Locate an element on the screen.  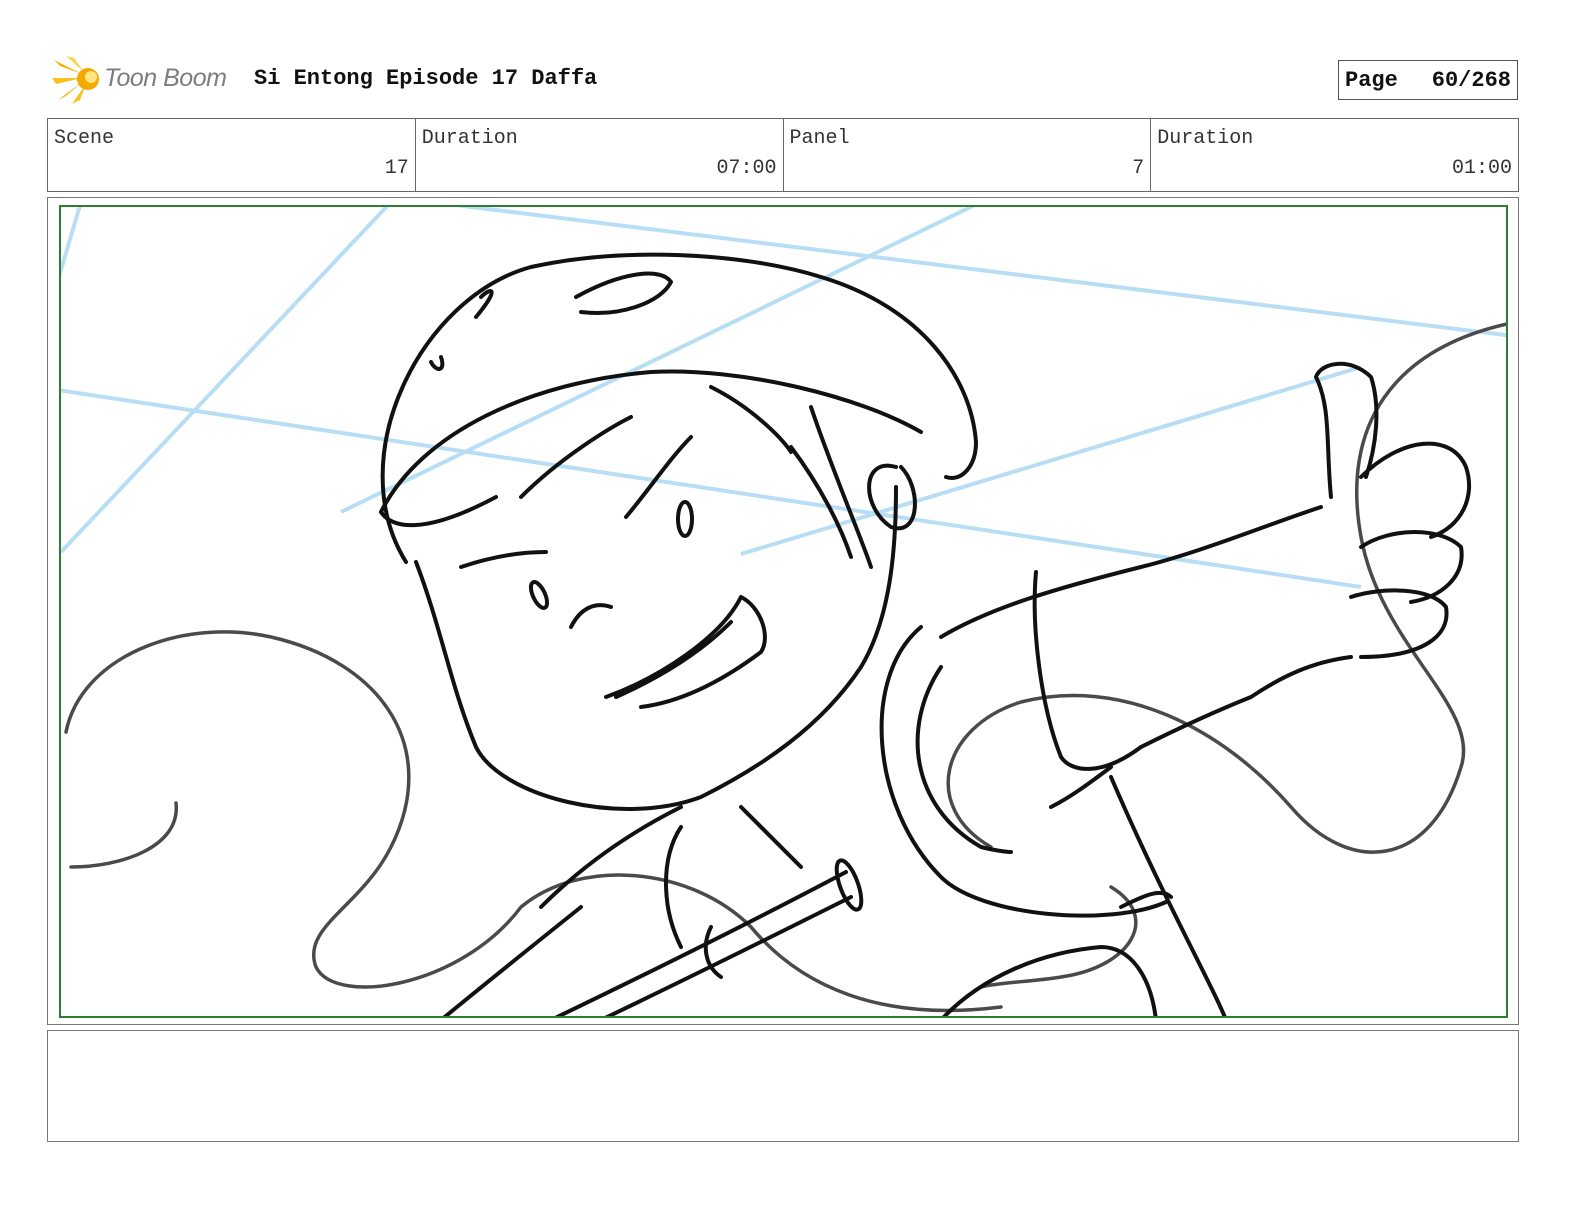
scene-duration-label: Duration is located at coordinates (469, 138).